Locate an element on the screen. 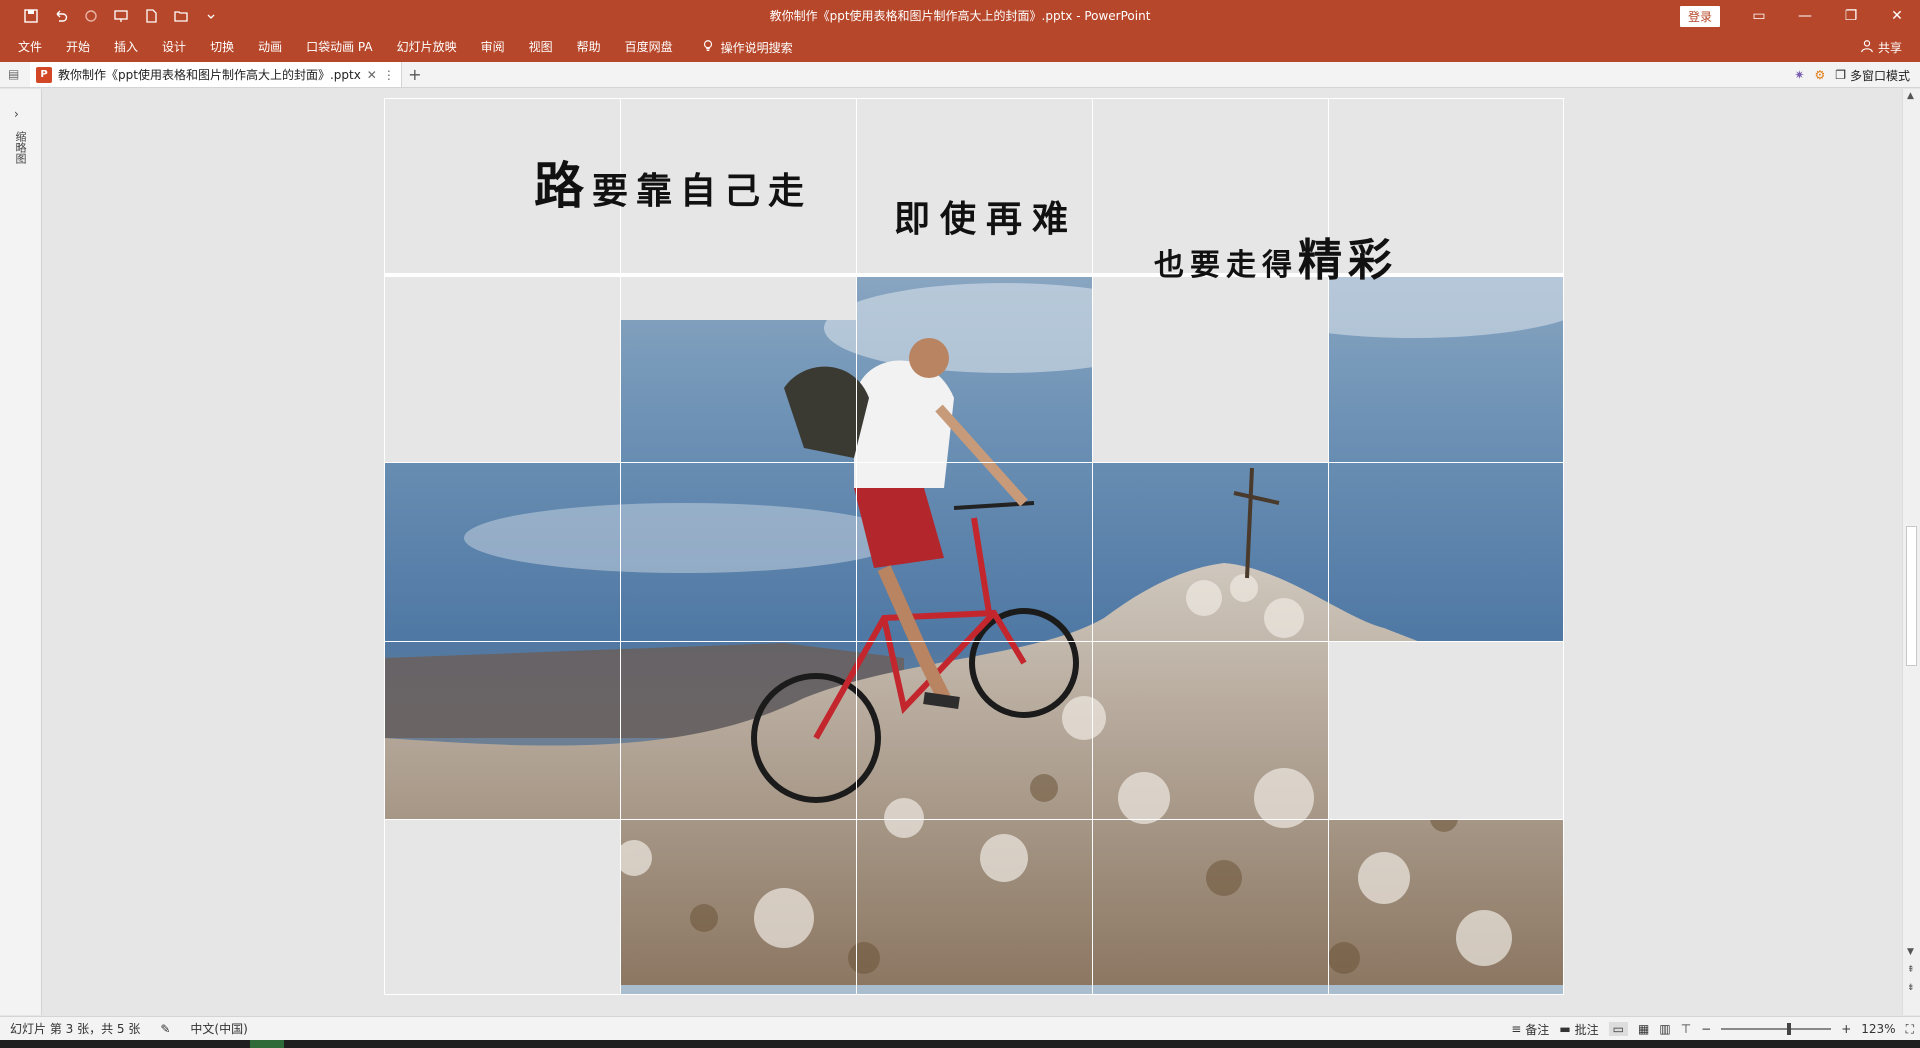  thumbnails-pane: › 缩略图 is located at coordinates (21, 552).